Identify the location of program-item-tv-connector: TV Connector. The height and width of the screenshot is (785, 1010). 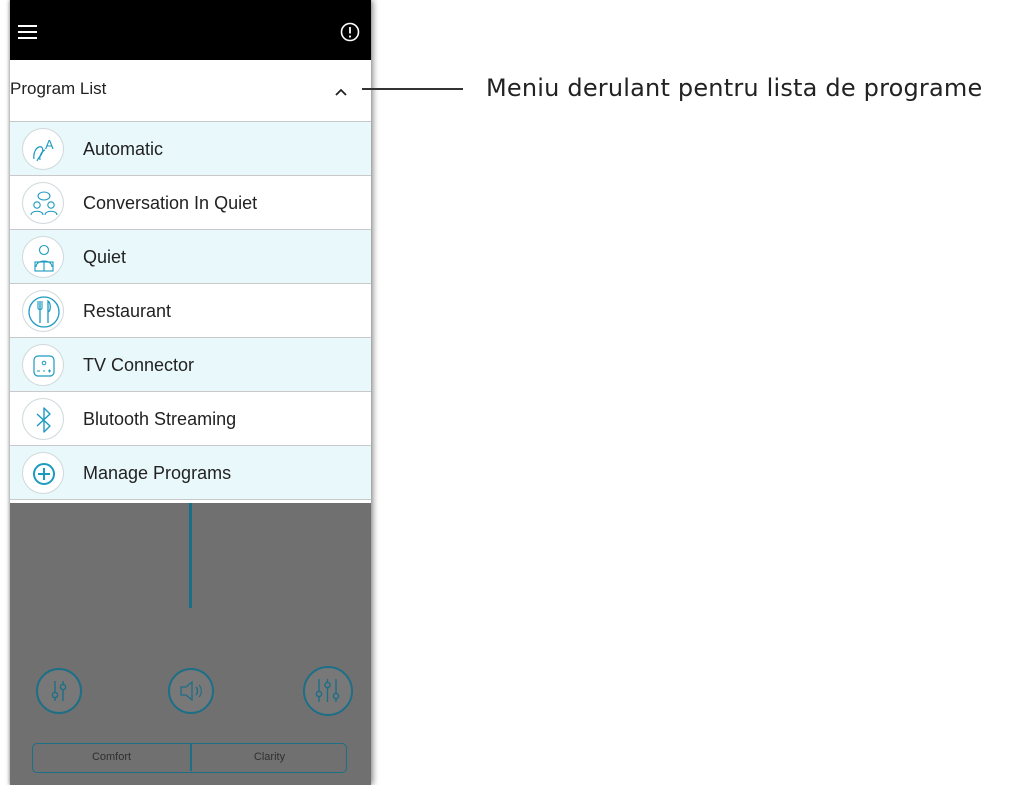
(190, 365).